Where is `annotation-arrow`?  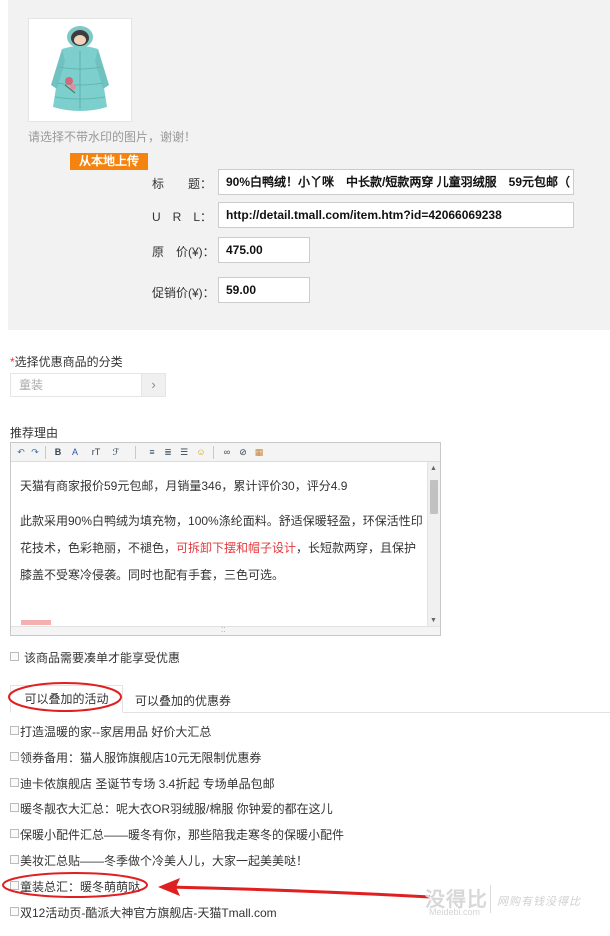 annotation-arrow is located at coordinates (299, 892).